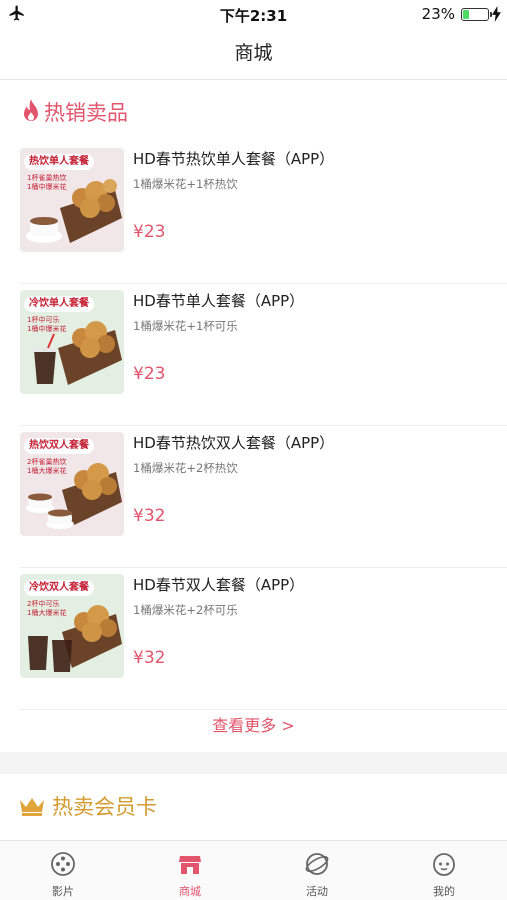 The width and height of the screenshot is (507, 900). I want to click on product-name: HD春节单人套餐（APP）, so click(219, 301).